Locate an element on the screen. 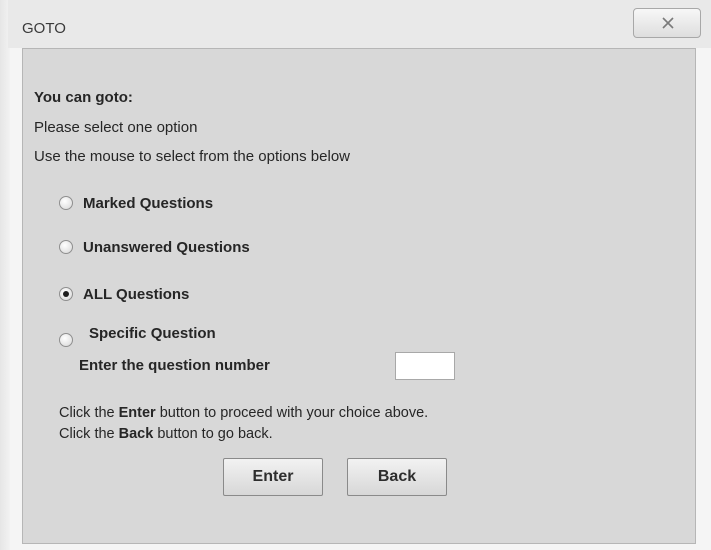 Image resolution: width=711 pixels, height=550 pixels. question-number-input is located at coordinates (425, 366).